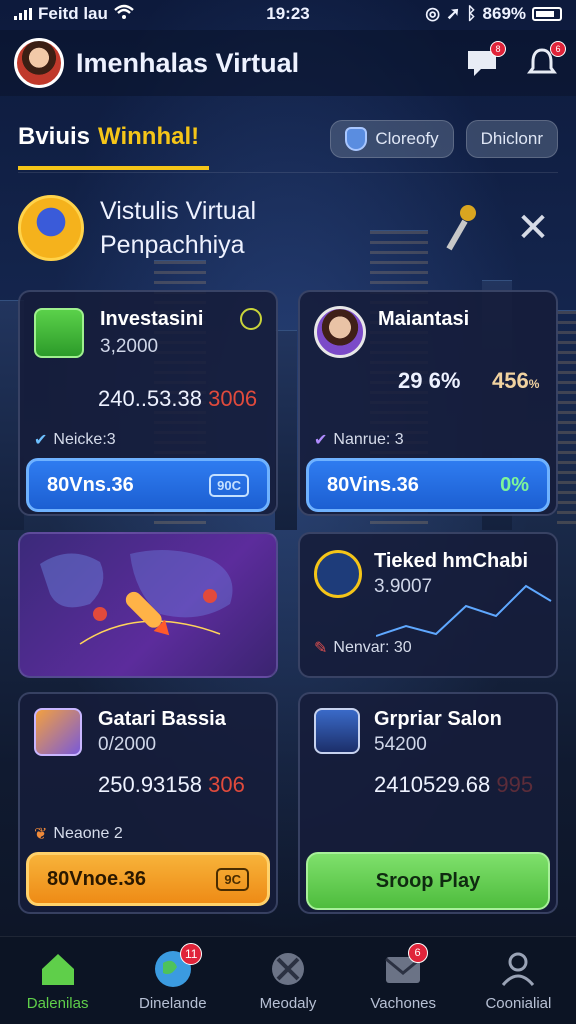  What do you see at coordinates (514, 484) in the screenshot?
I see `button-percent: 0%` at bounding box center [514, 484].